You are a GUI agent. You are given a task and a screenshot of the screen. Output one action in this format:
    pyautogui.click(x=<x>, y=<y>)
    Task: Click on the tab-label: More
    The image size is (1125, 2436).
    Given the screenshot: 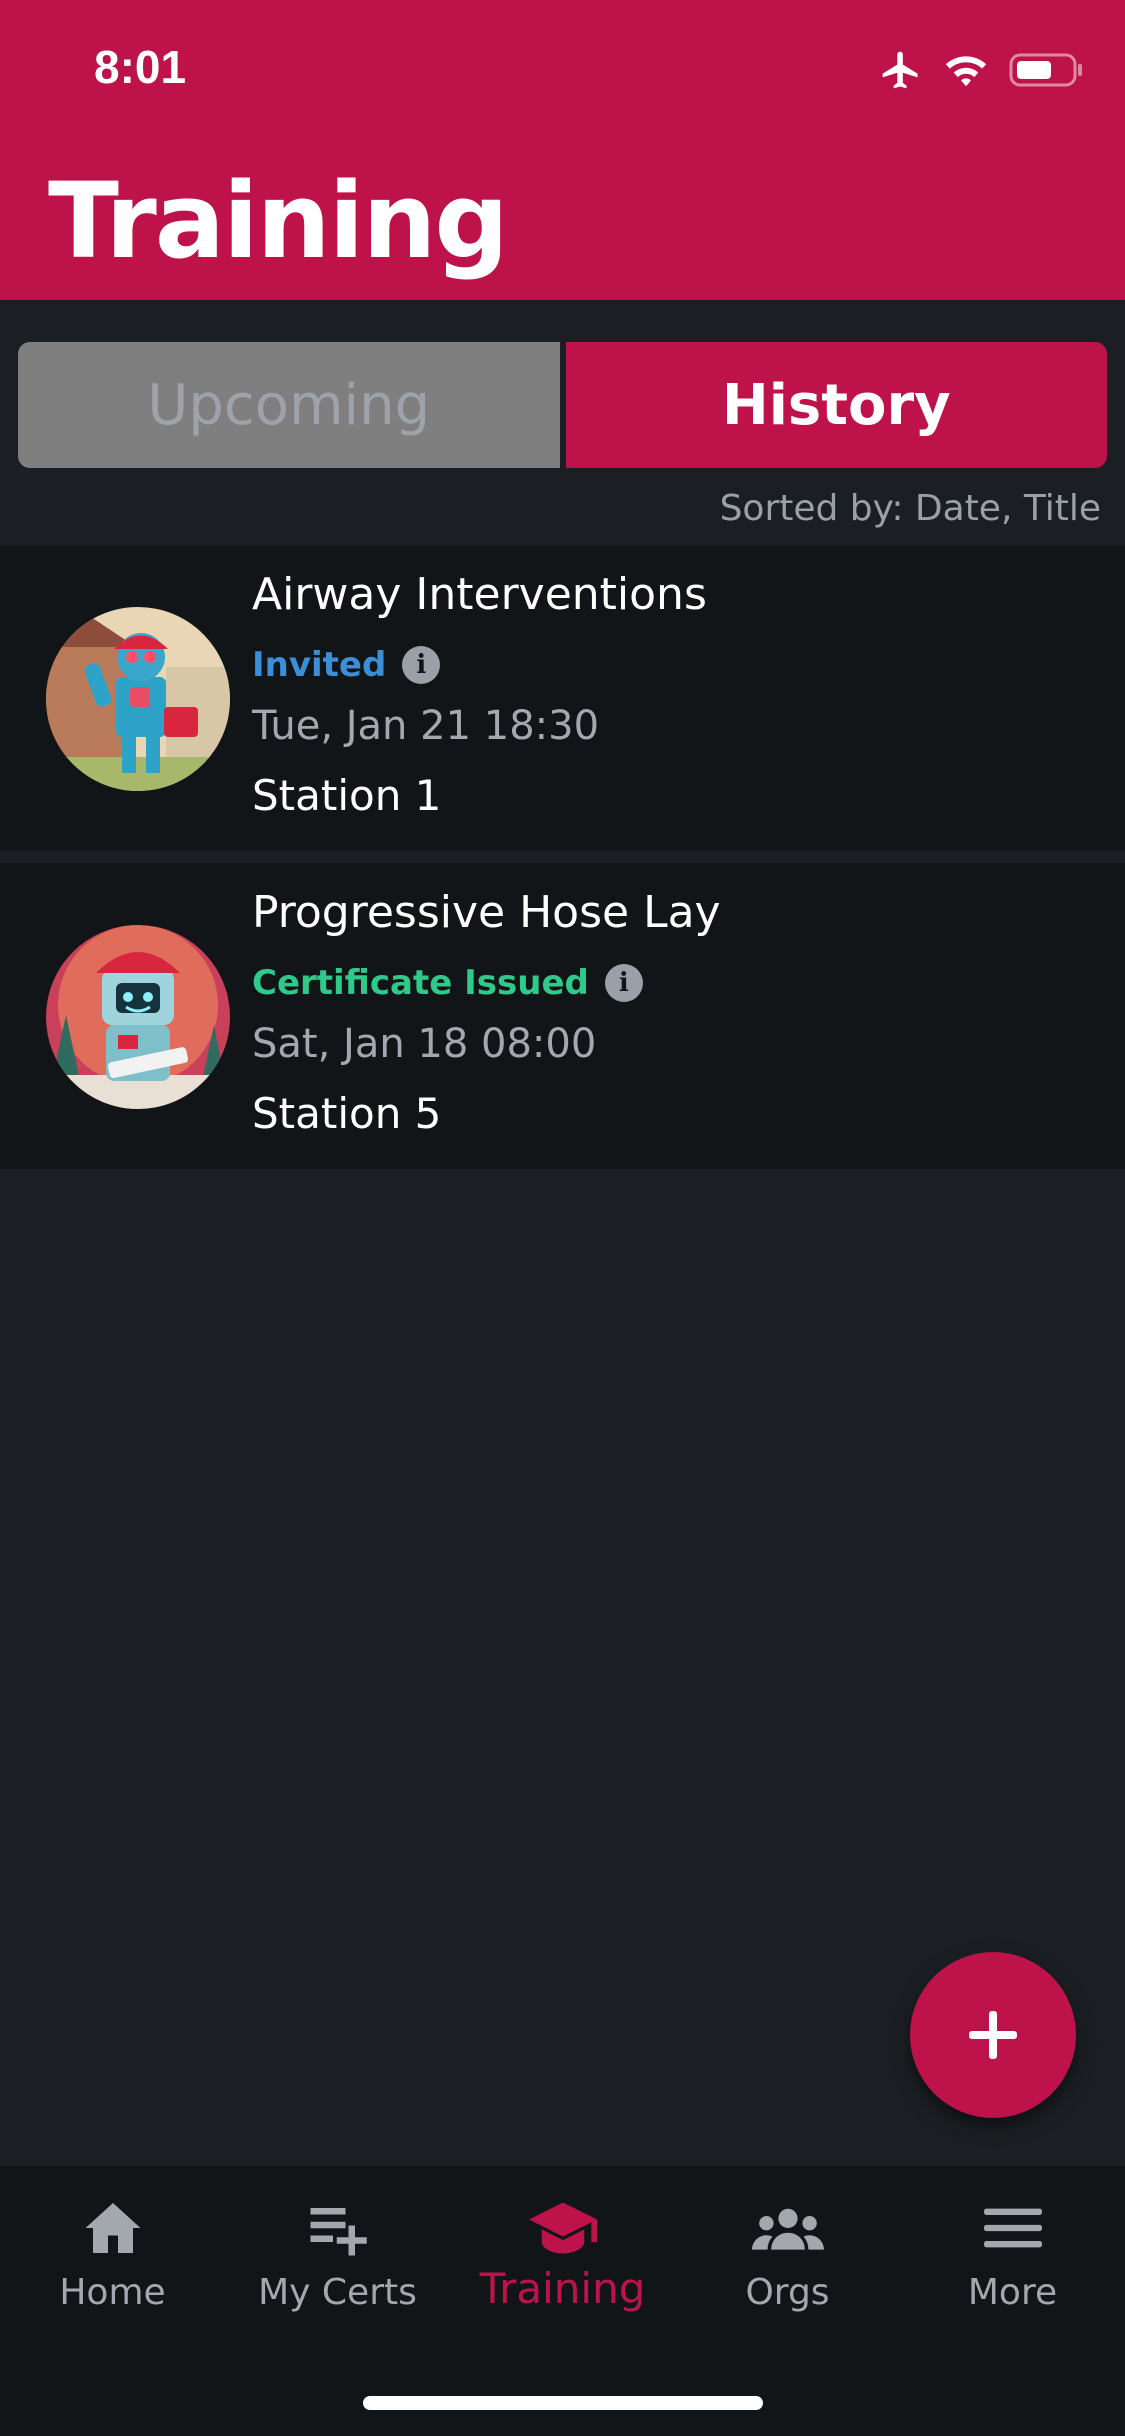 What is the action you would take?
    pyautogui.click(x=1012, y=2292)
    